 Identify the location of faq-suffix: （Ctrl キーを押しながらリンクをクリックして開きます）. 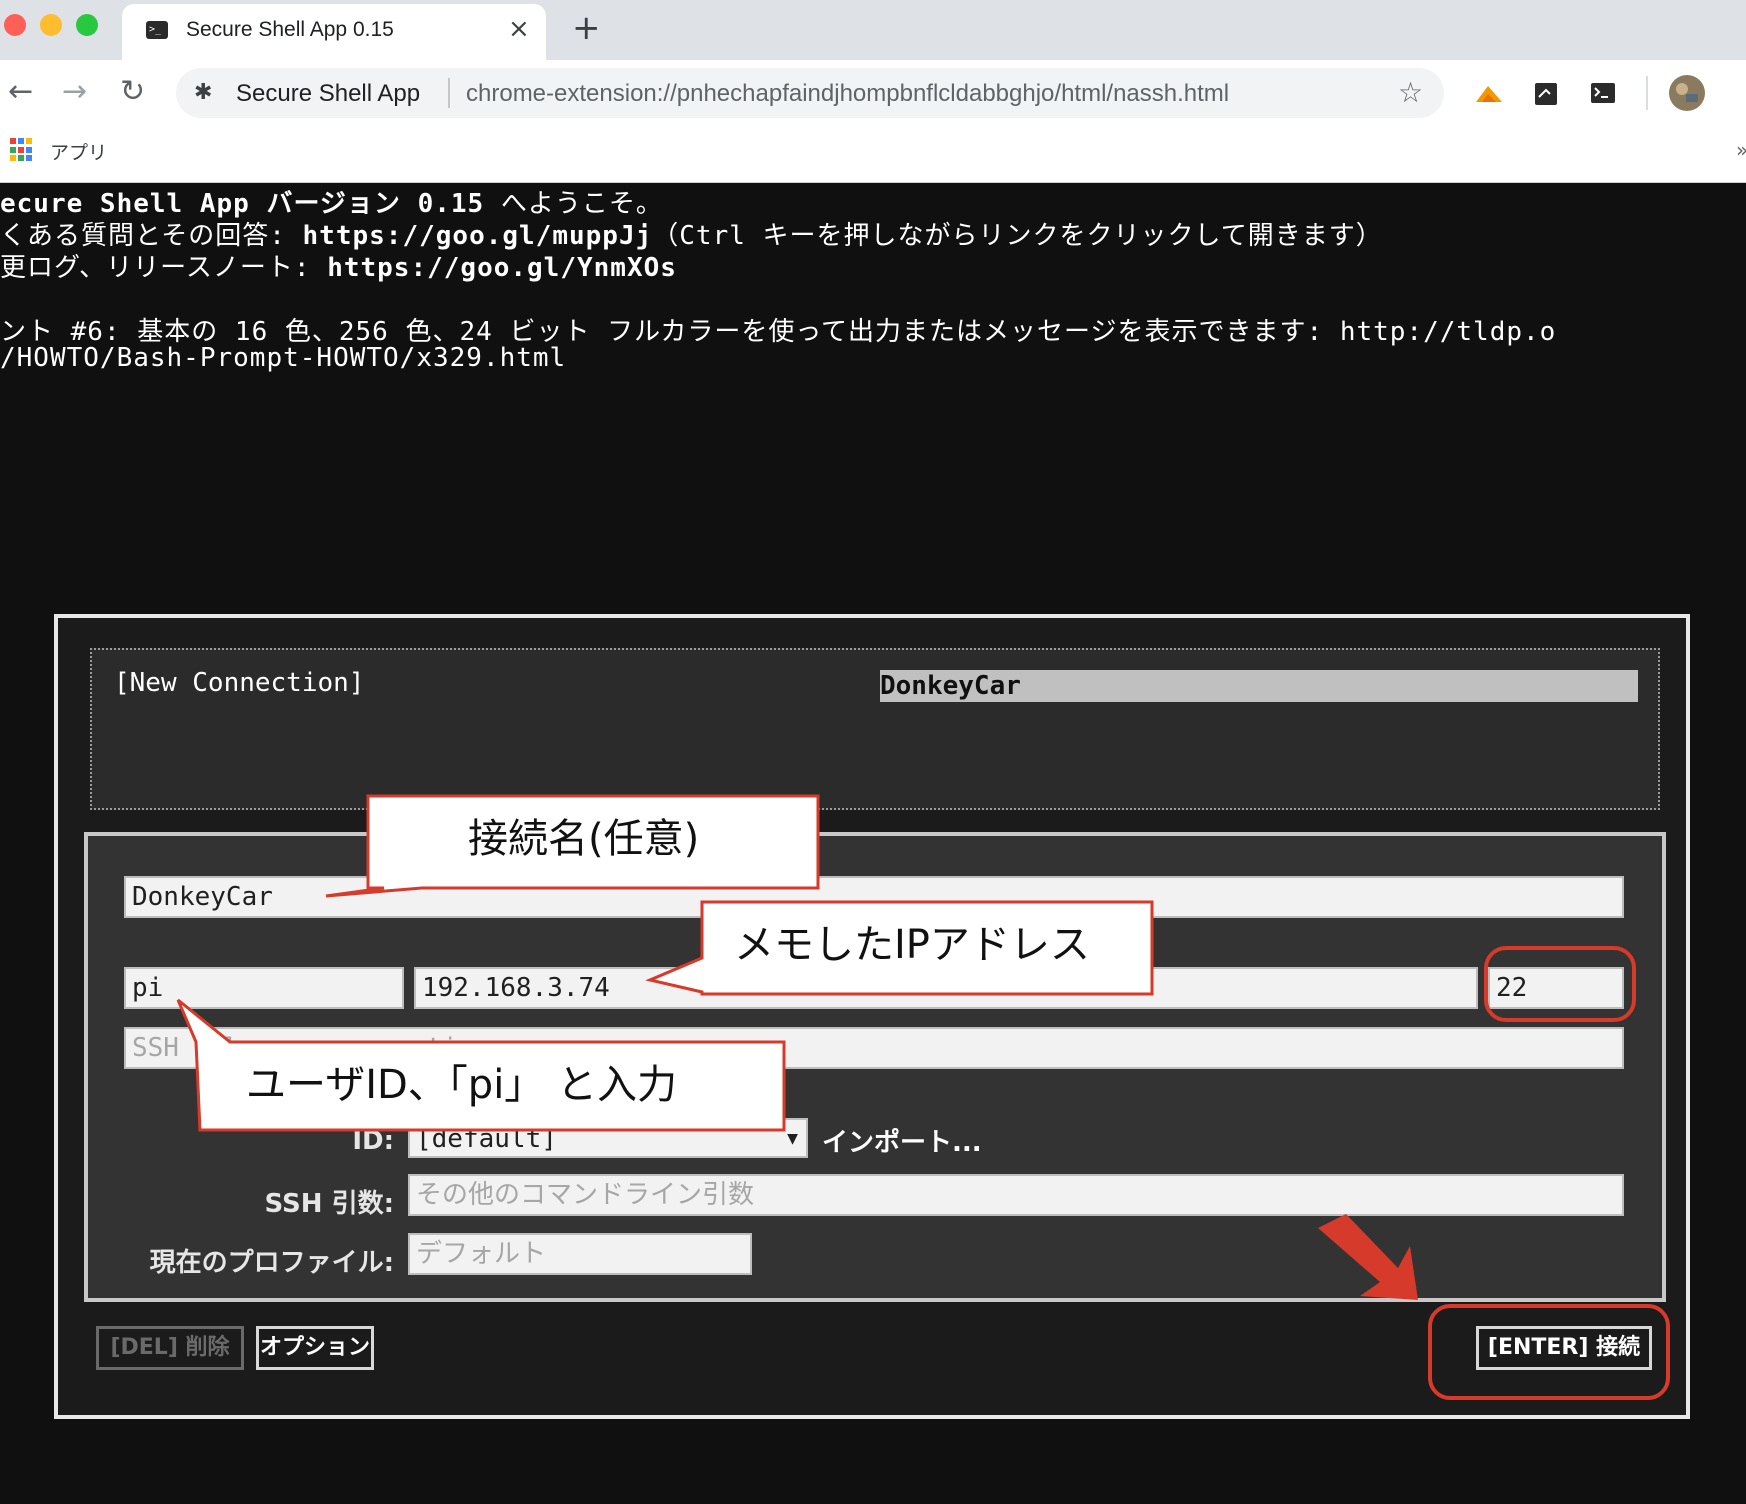
(1017, 236).